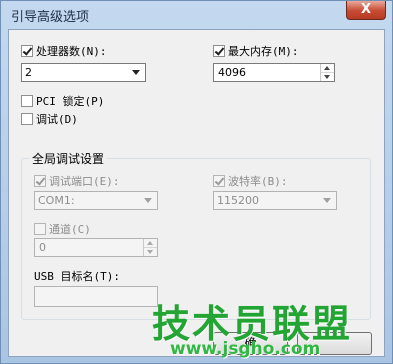 This screenshot has height=364, width=393. What do you see at coordinates (71, 51) in the screenshot?
I see `processor-count-label: 处理器数(N):` at bounding box center [71, 51].